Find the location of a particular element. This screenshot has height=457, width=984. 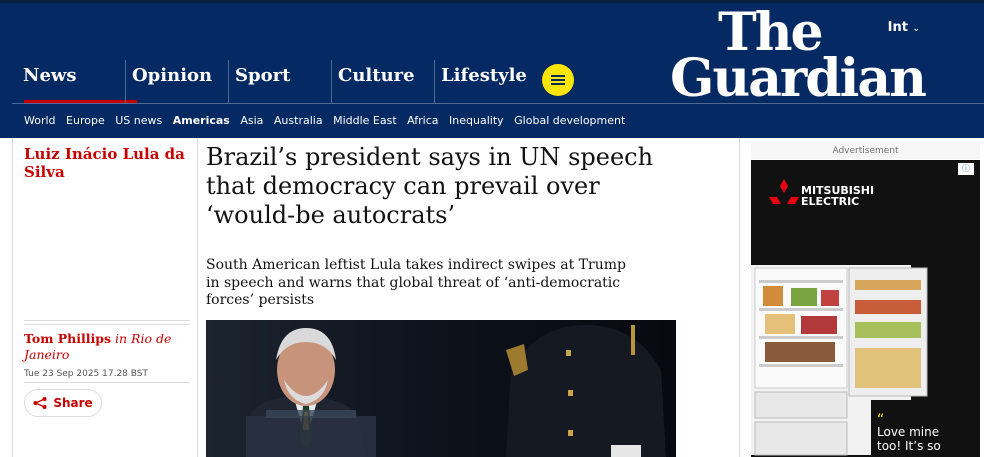

subnav-europe: Europe is located at coordinates (85, 120).